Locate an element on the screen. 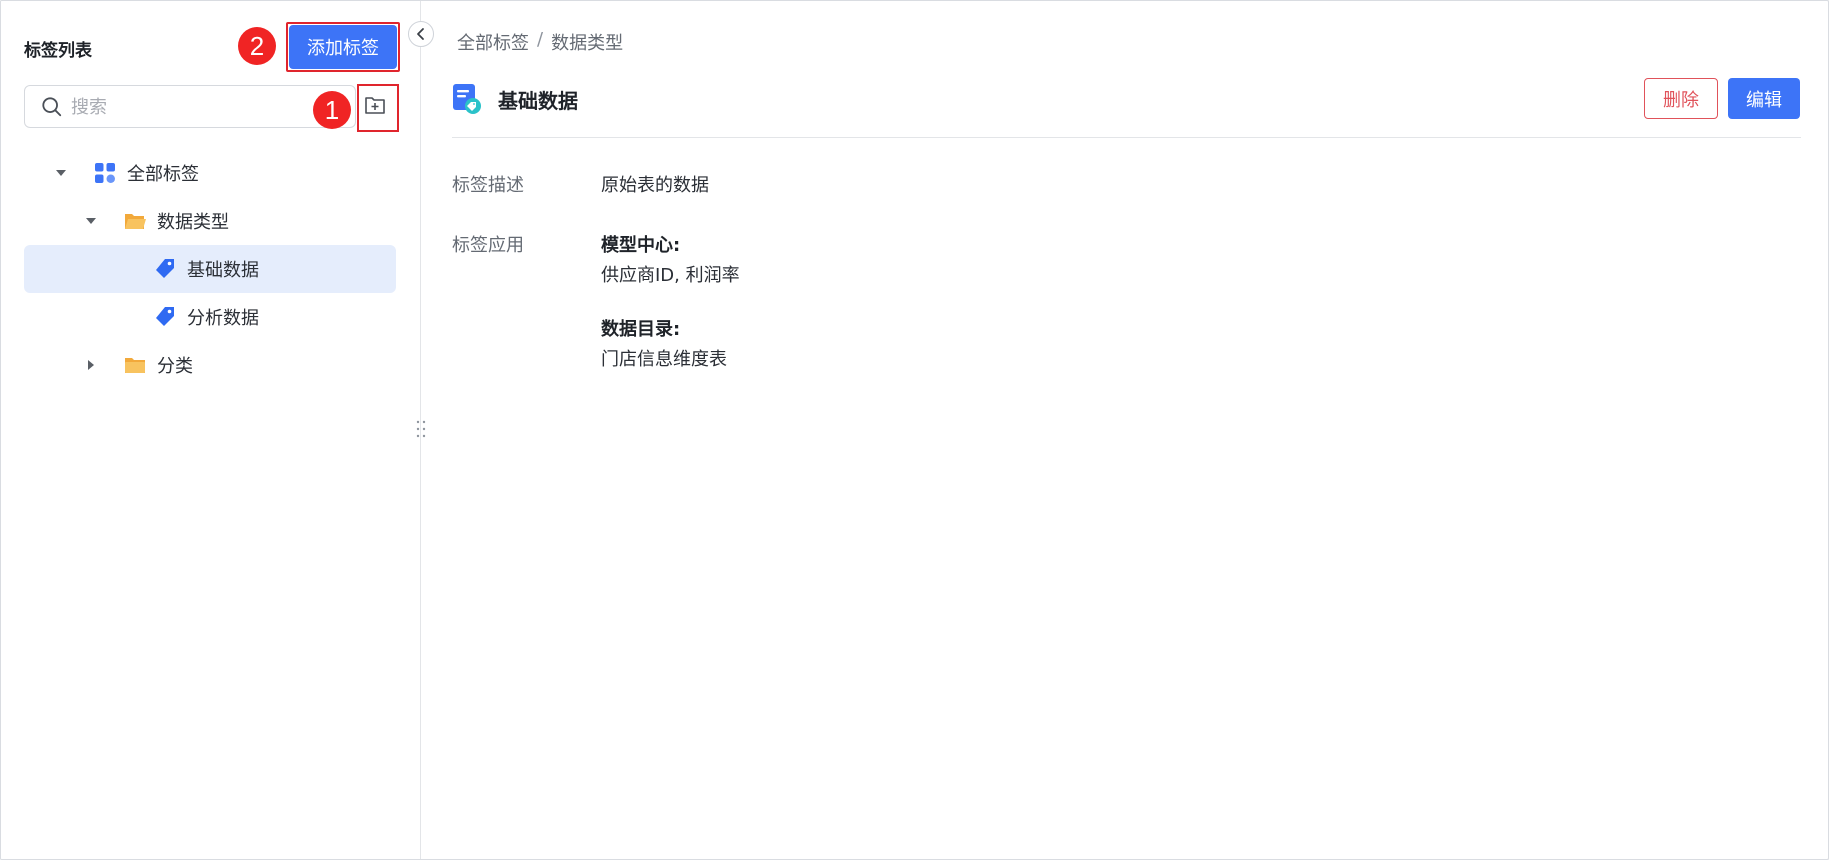  breadcrumb-item-all-tags: 全部标签 is located at coordinates (493, 42).